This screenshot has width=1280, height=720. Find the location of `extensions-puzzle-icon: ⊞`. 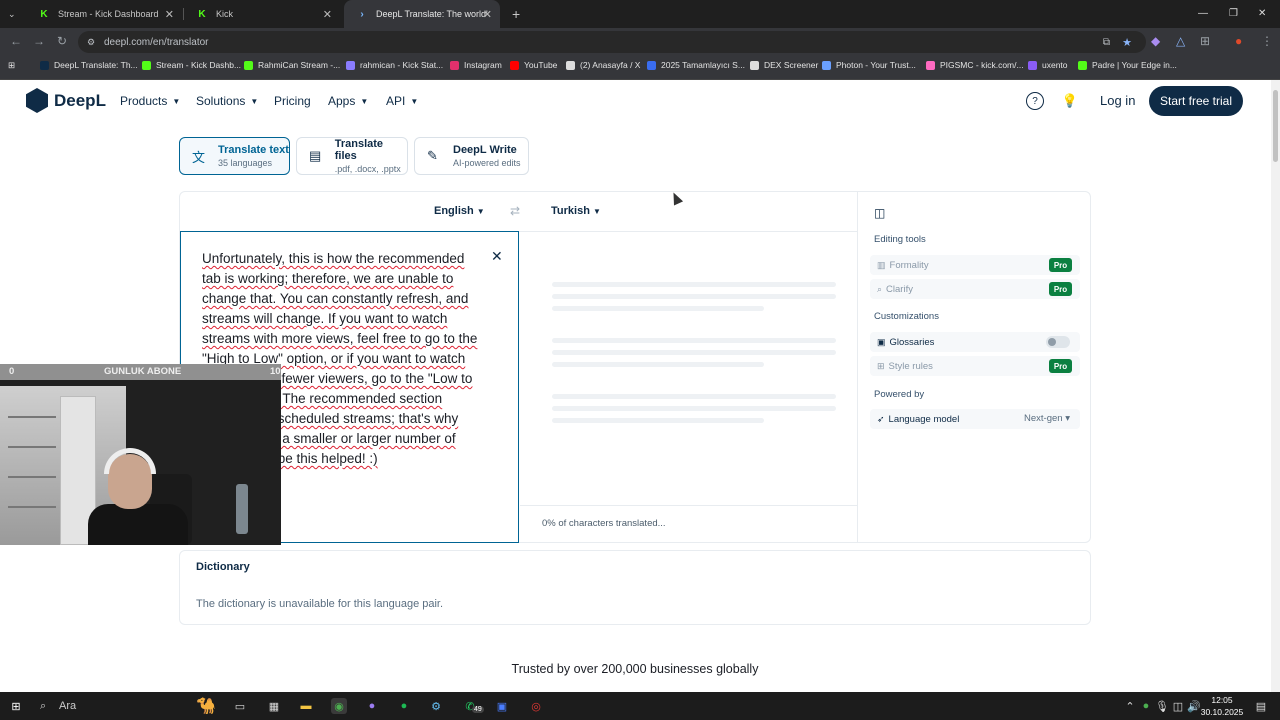

extensions-puzzle-icon: ⊞ is located at coordinates (1205, 41).